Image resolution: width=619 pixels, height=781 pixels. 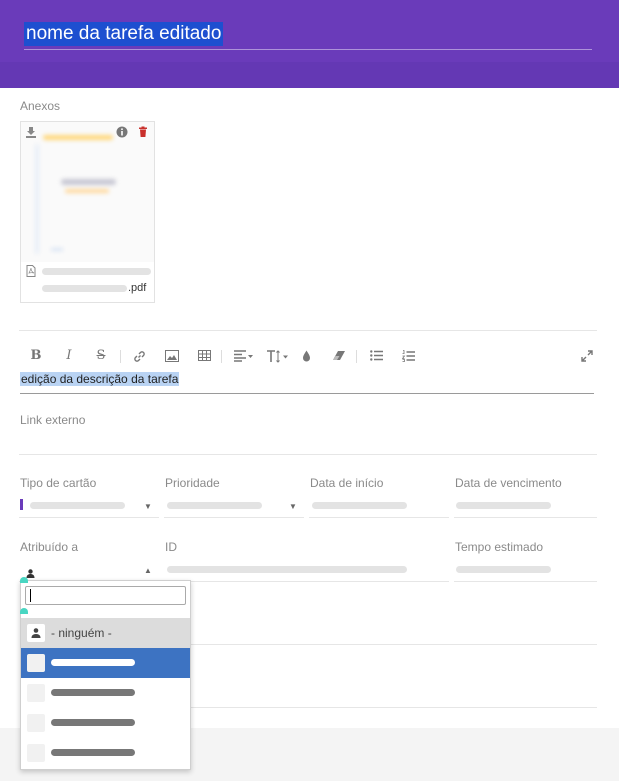 I want to click on card-type-value, so click(x=77, y=505).